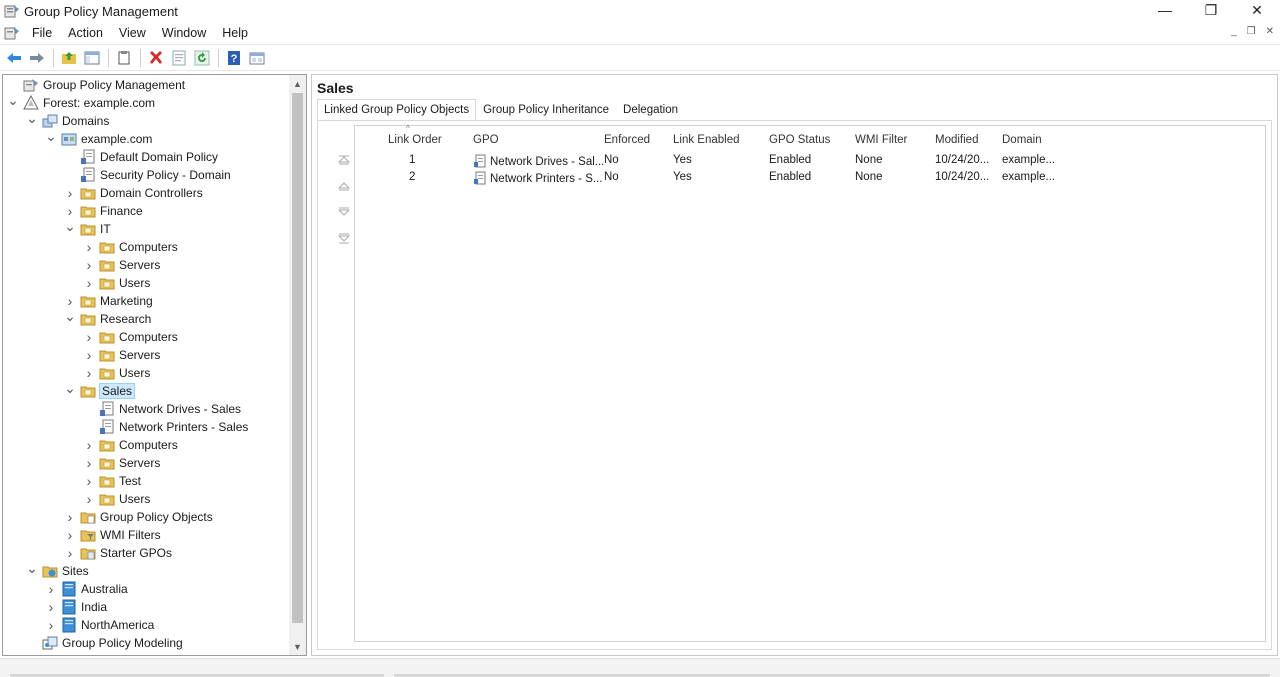  I want to click on menu-file: File, so click(42, 33).